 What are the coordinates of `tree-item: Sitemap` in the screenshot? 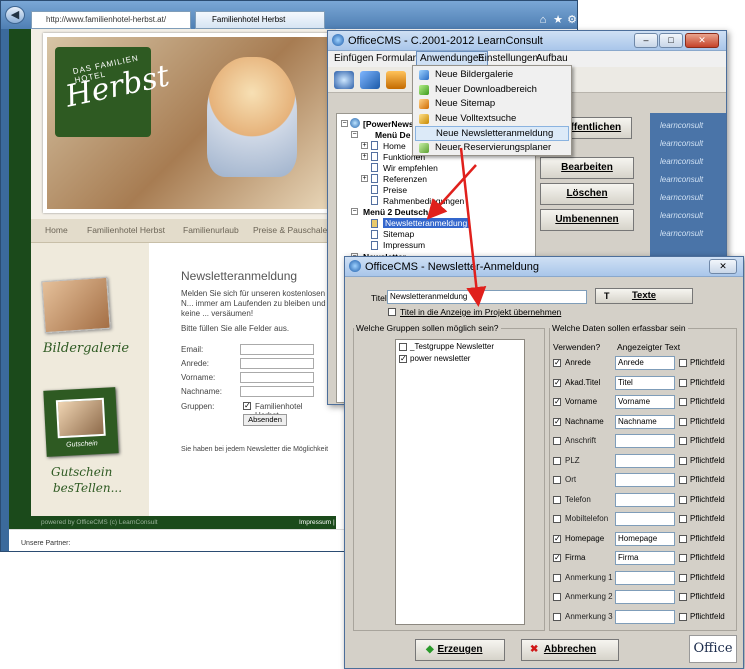 It's located at (398, 234).